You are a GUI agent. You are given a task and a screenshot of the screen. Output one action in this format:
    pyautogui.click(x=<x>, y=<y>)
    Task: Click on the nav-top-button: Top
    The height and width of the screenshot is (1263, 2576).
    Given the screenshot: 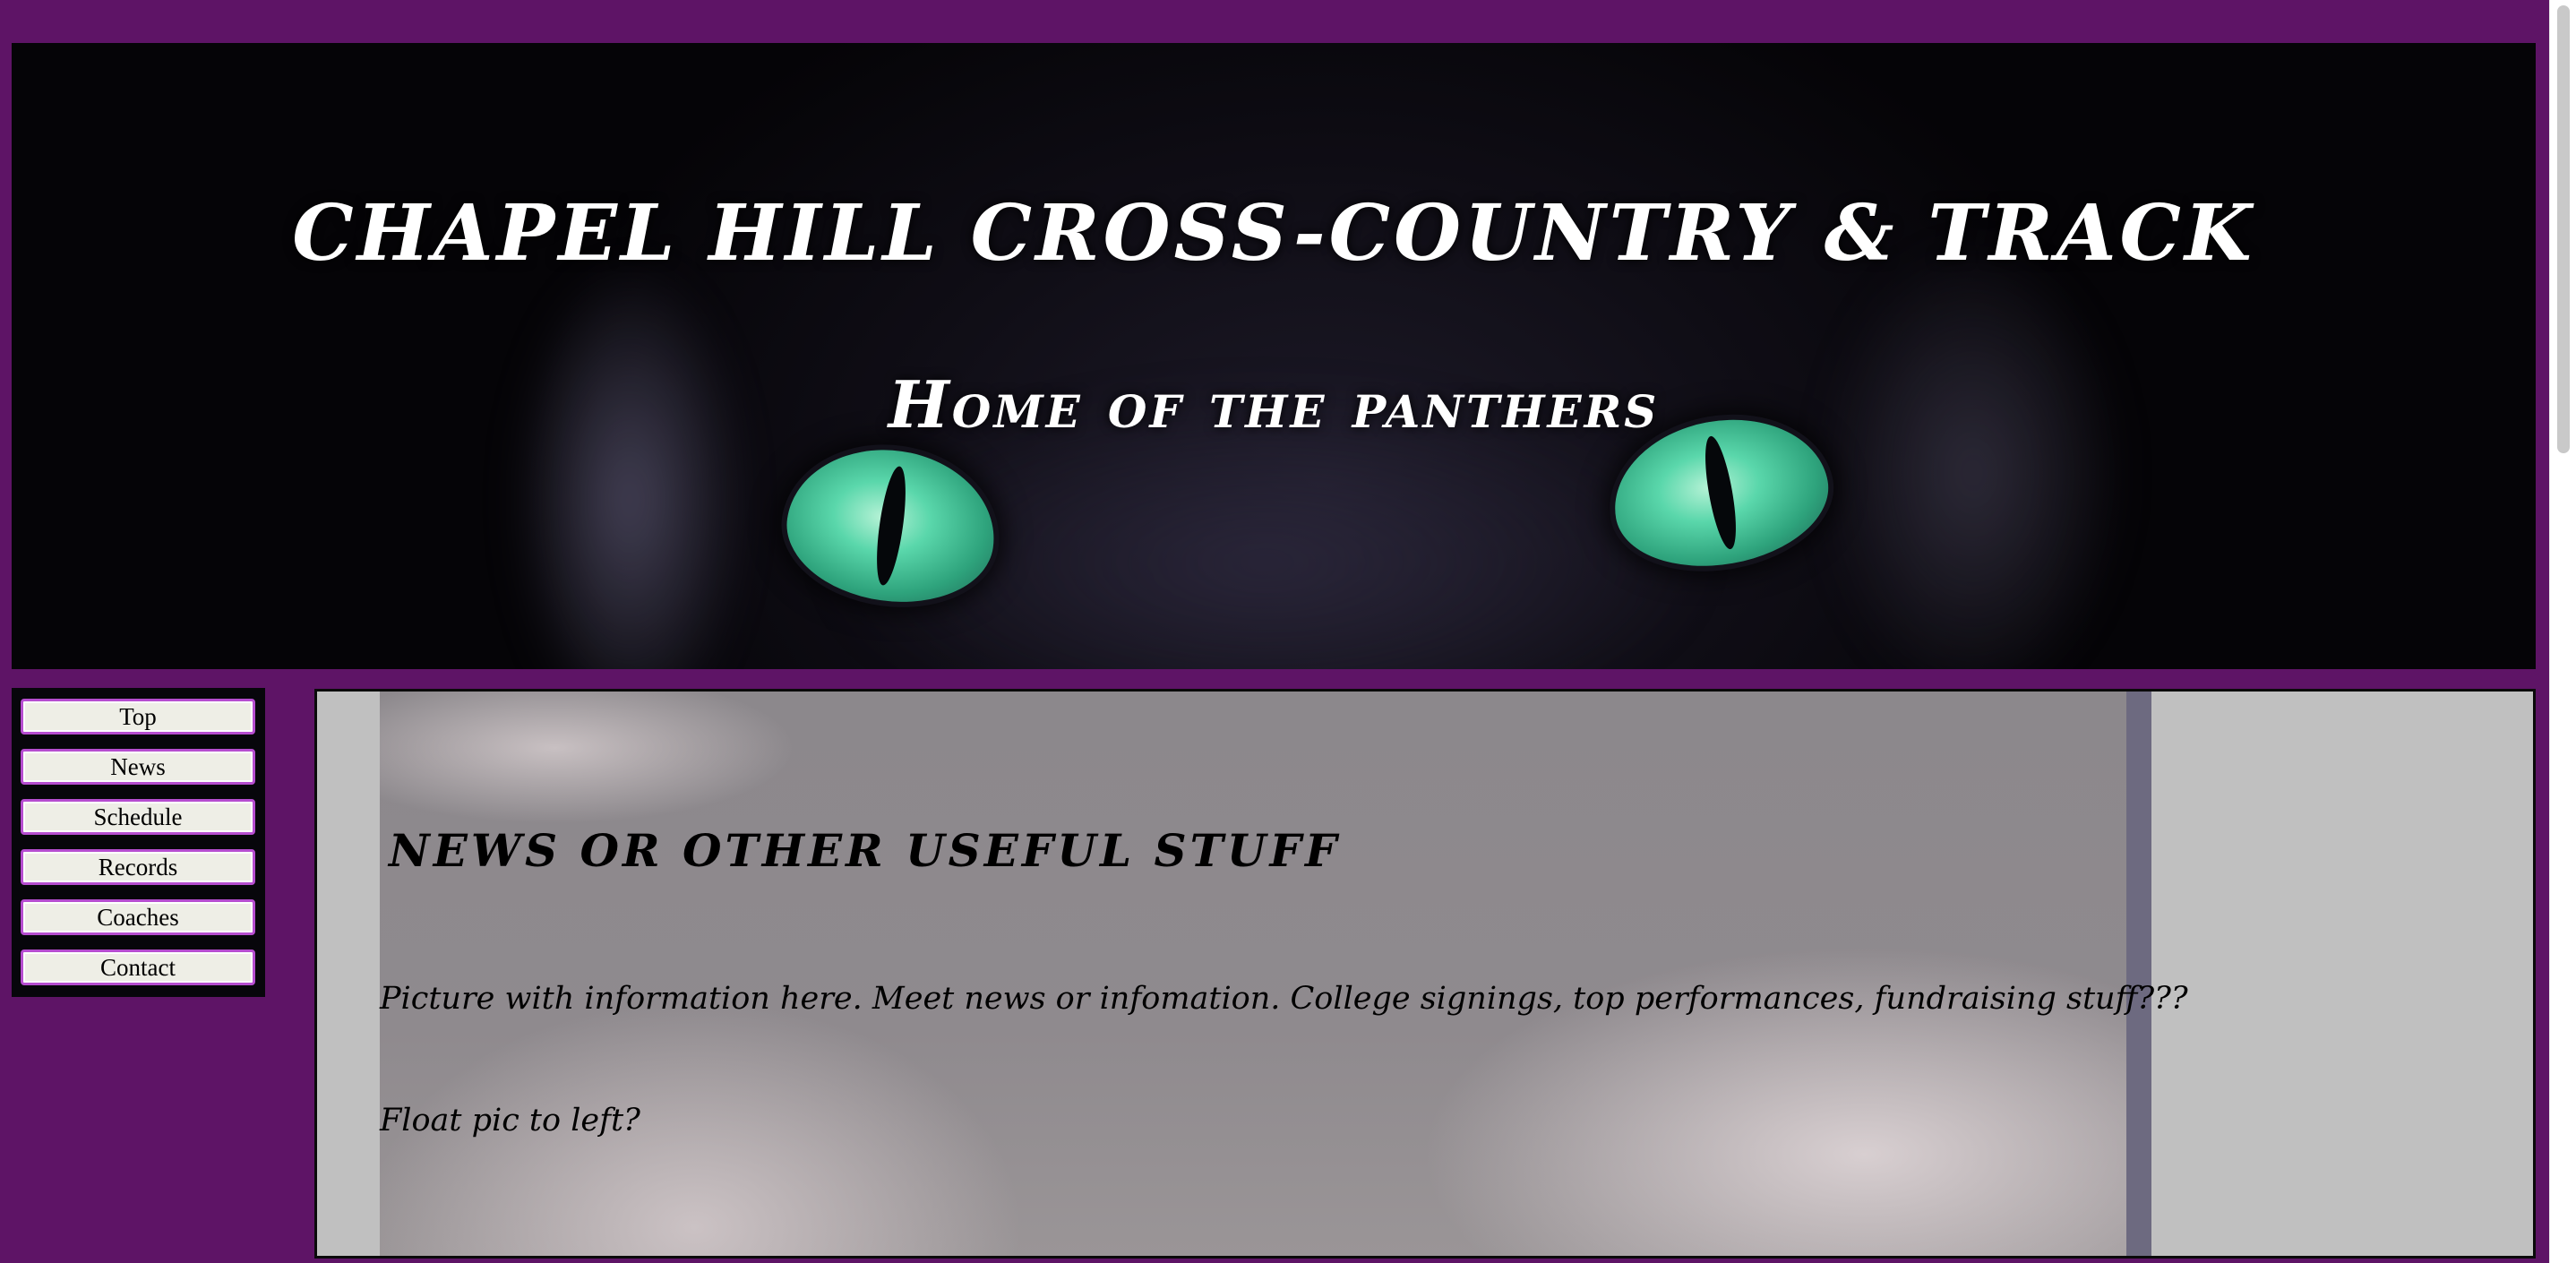 What is the action you would take?
    pyautogui.click(x=138, y=717)
    